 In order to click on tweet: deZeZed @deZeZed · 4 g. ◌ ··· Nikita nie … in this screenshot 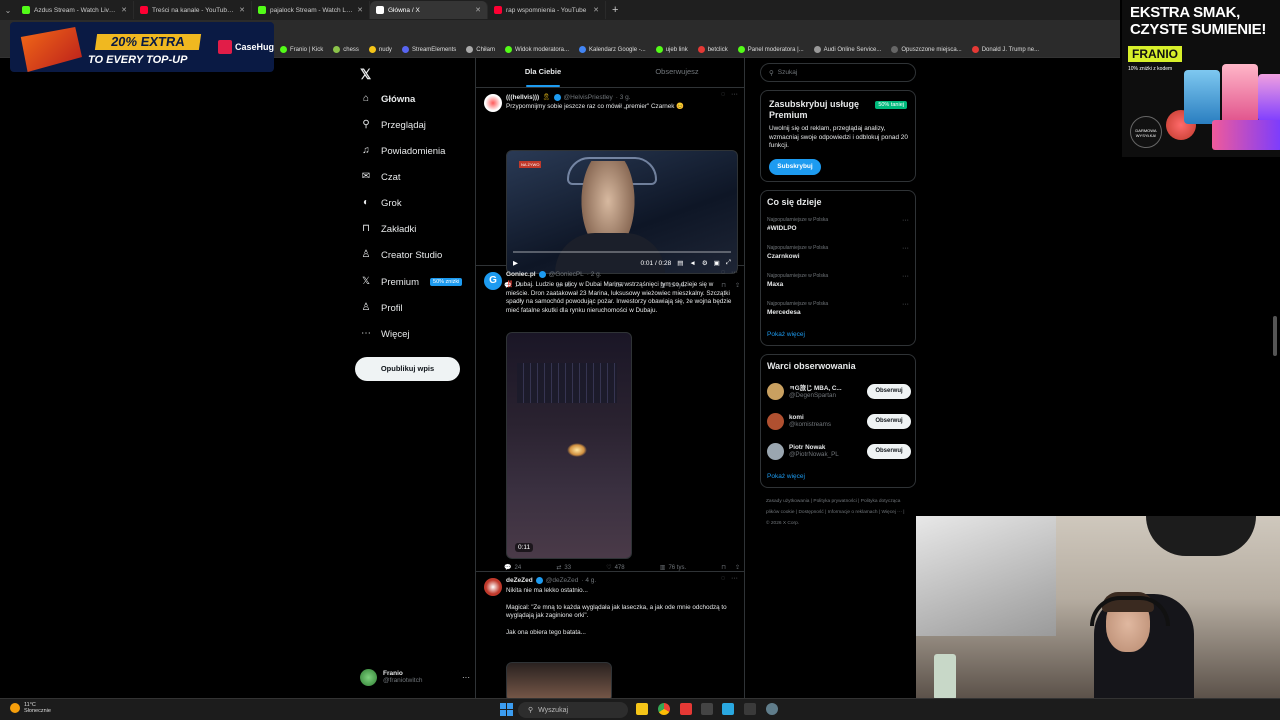, I will do `click(610, 635)`.